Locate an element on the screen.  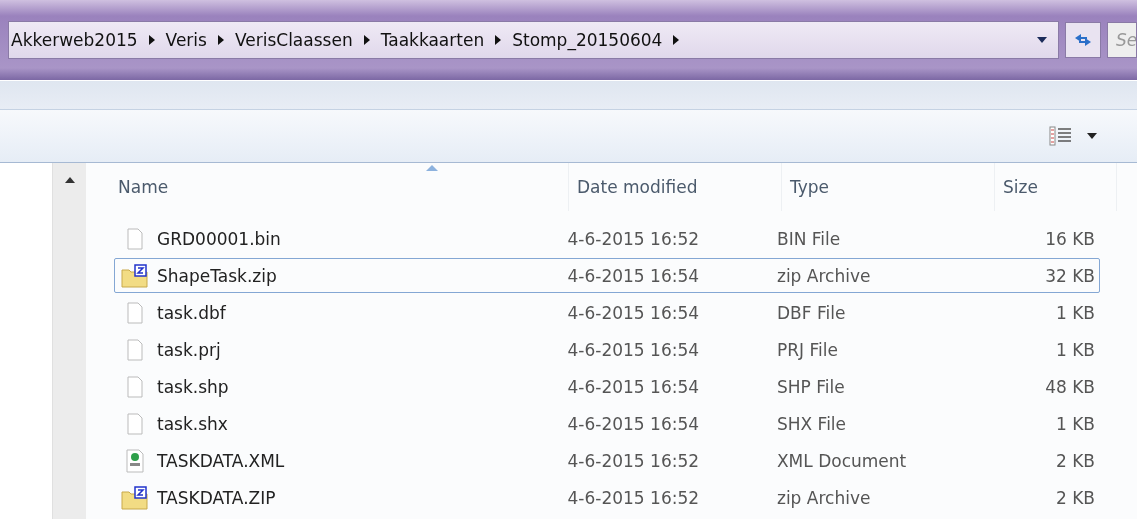
file-row: task.shp 4-6-2015 16:54 SHP File 48 KB is located at coordinates (607, 386).